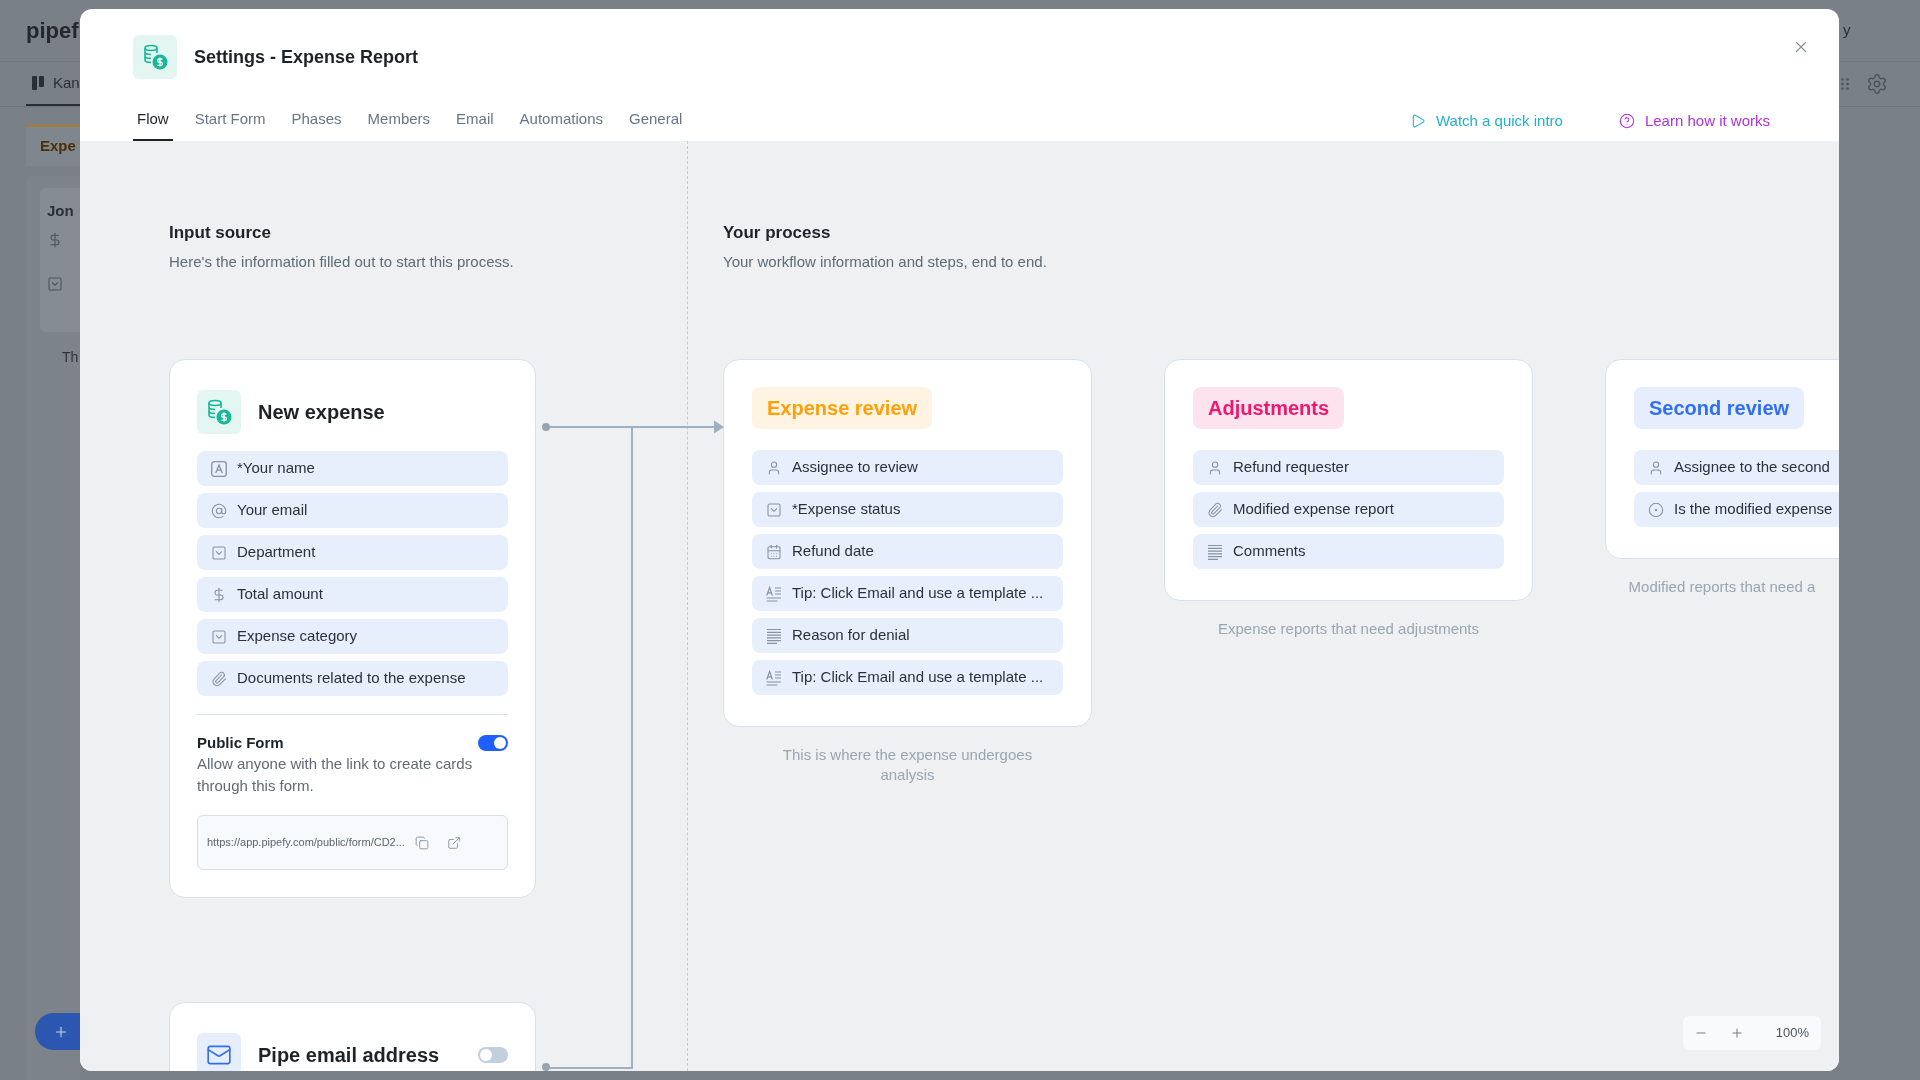 The height and width of the screenshot is (1080, 1920). Describe the element at coordinates (777, 233) in the screenshot. I see `section-title: Your process` at that location.